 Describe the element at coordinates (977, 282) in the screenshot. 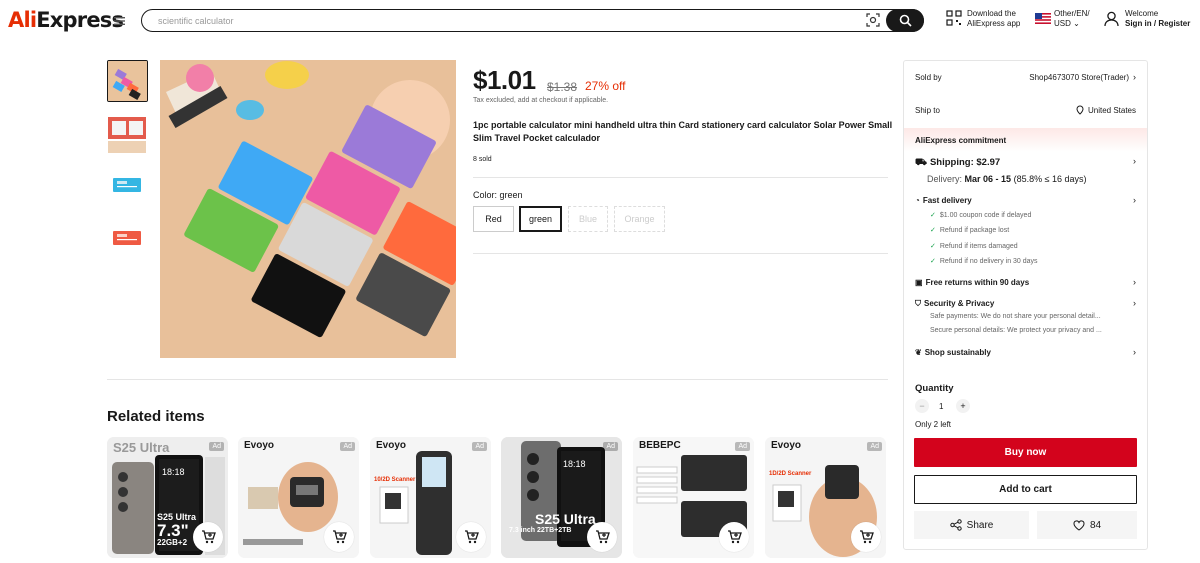

I see `free-returns-title: Free returns within 90 days` at that location.